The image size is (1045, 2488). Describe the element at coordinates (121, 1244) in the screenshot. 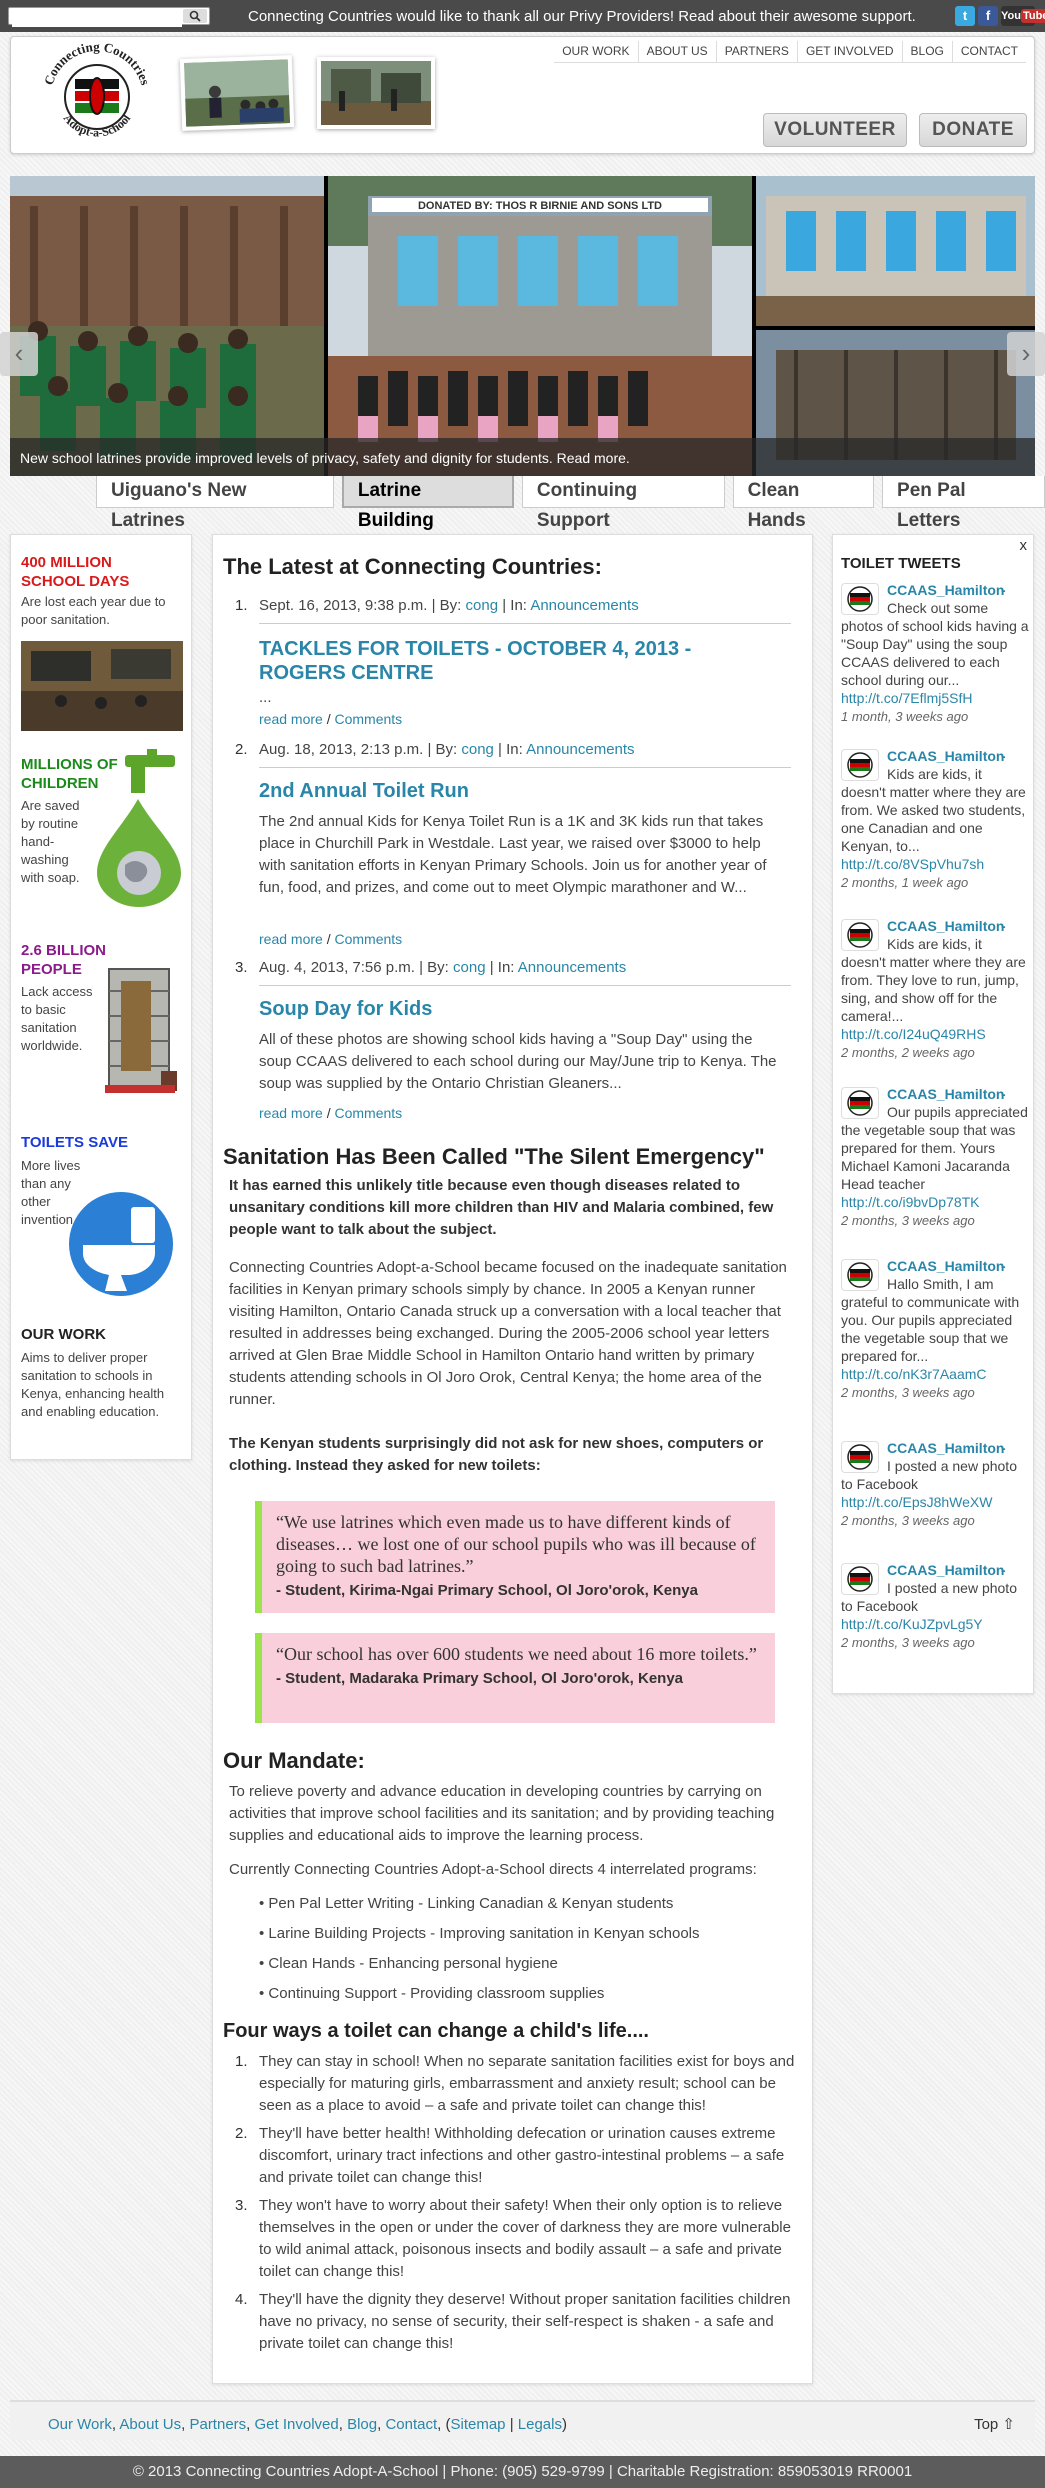

I see `toilet-icon` at that location.